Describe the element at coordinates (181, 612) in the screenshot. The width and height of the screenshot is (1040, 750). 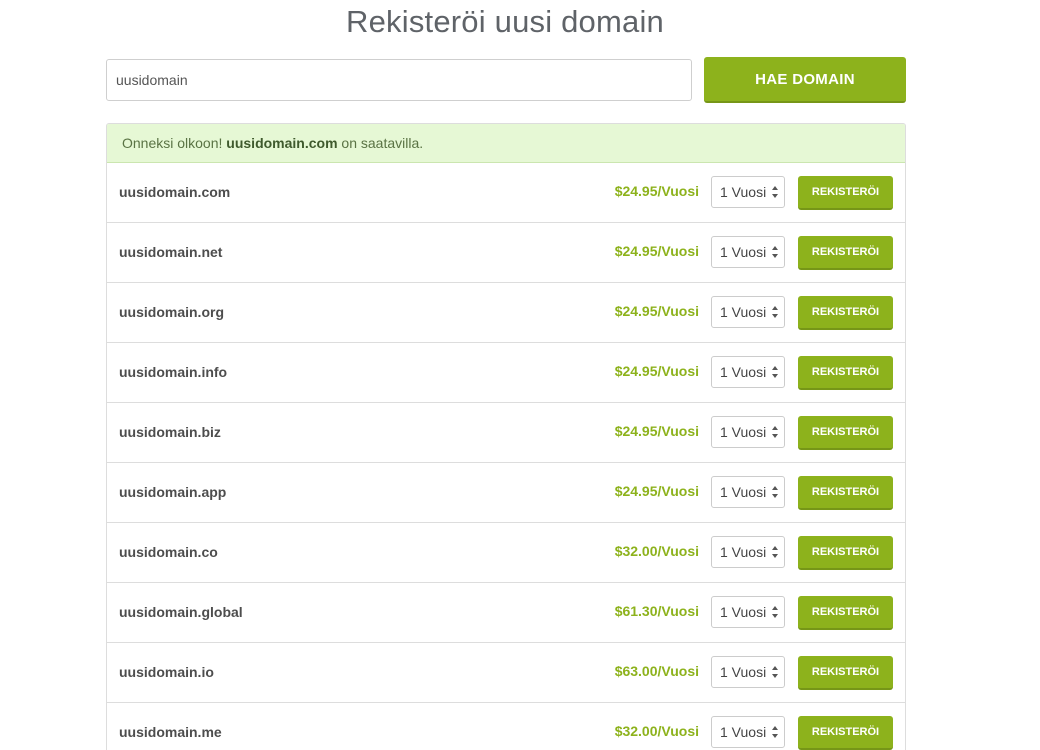
I see `domain-name: uusidomain.global` at that location.